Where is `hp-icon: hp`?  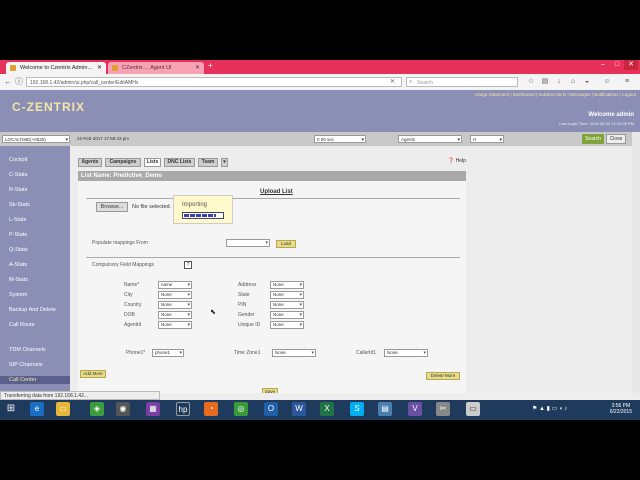 hp-icon: hp is located at coordinates (183, 409).